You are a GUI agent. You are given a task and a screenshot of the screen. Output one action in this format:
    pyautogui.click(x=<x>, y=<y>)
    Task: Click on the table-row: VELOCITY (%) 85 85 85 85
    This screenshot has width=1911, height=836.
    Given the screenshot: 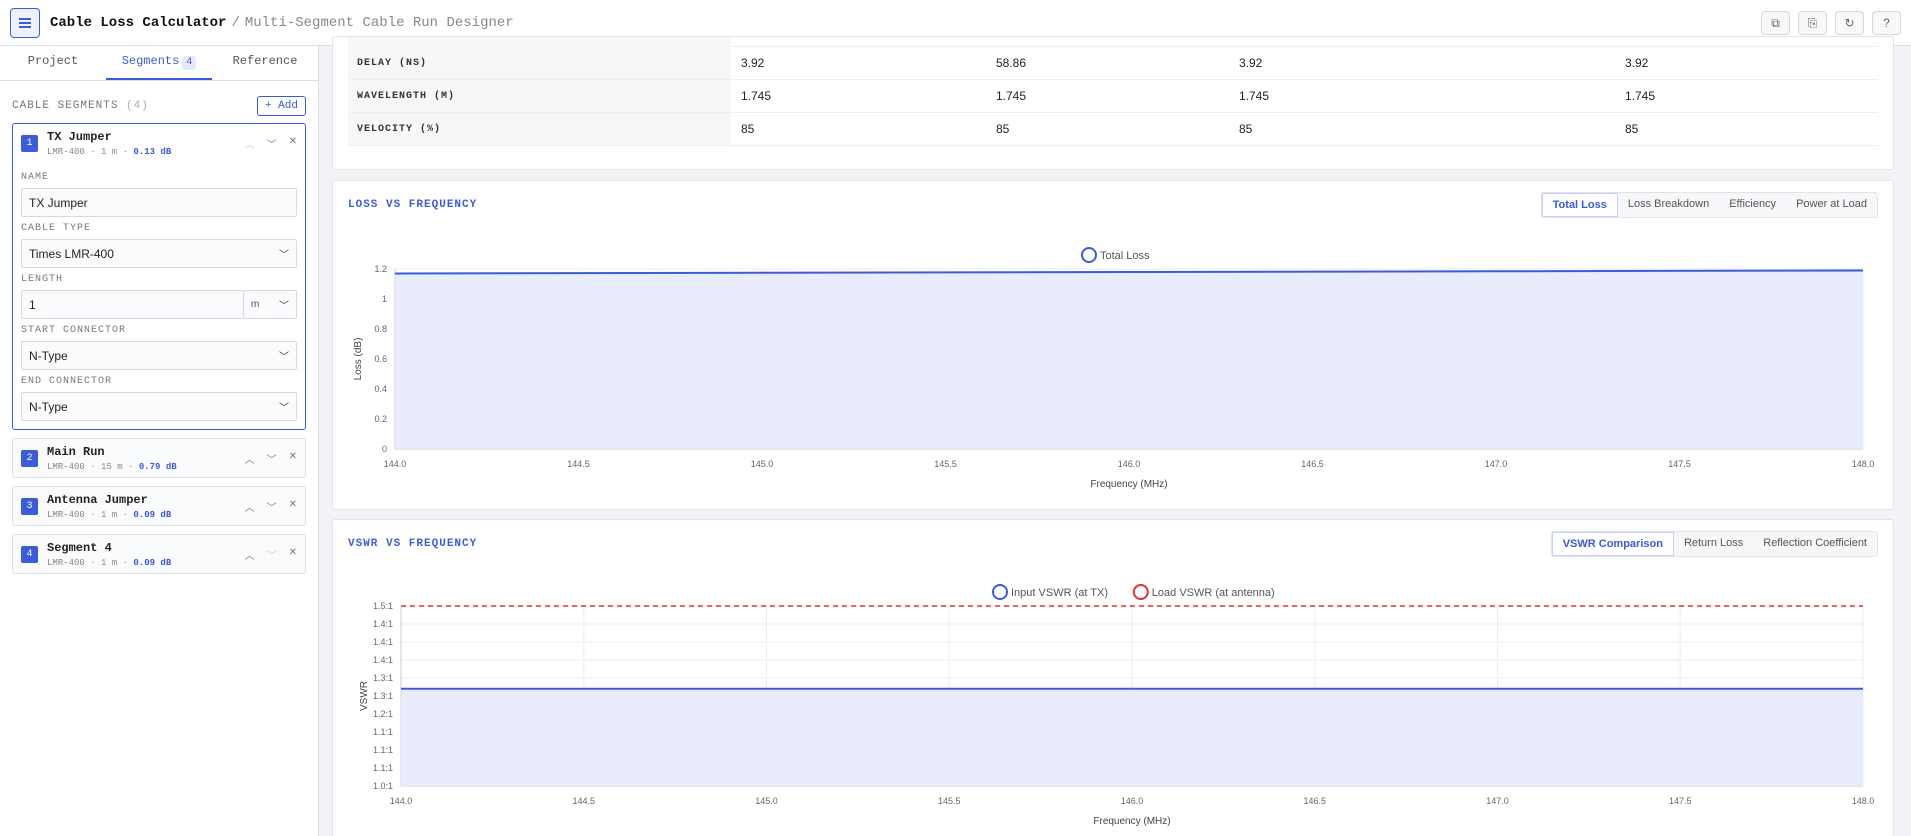 What is the action you would take?
    pyautogui.click(x=1113, y=129)
    